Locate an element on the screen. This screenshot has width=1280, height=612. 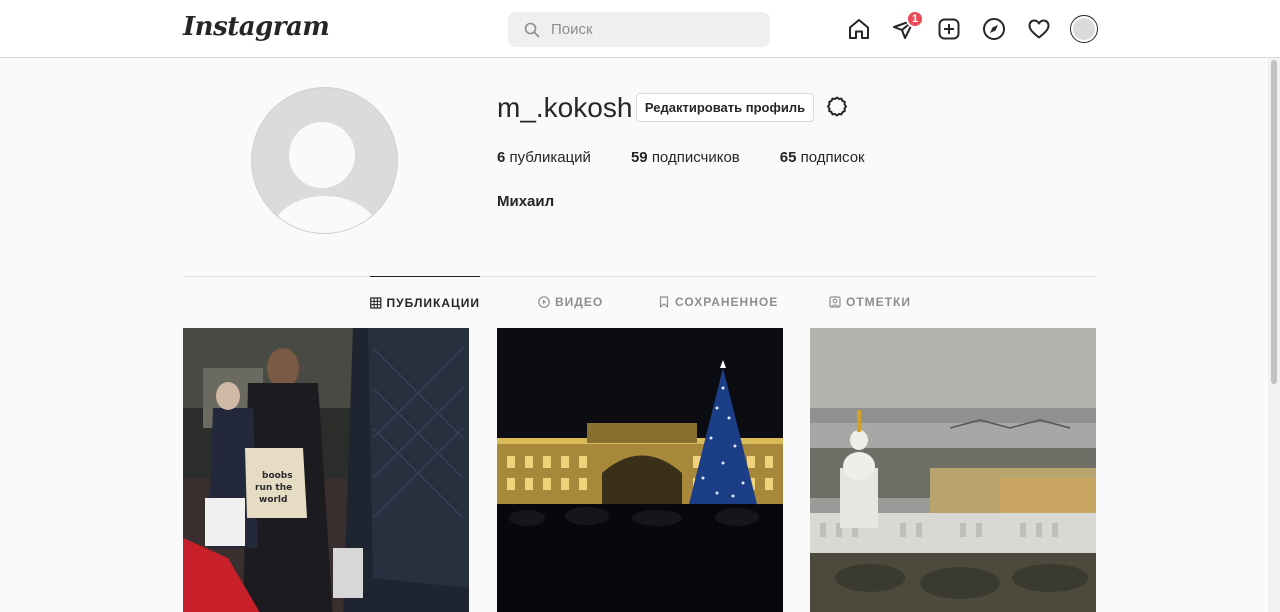
activity-icon is located at coordinates (1039, 29).